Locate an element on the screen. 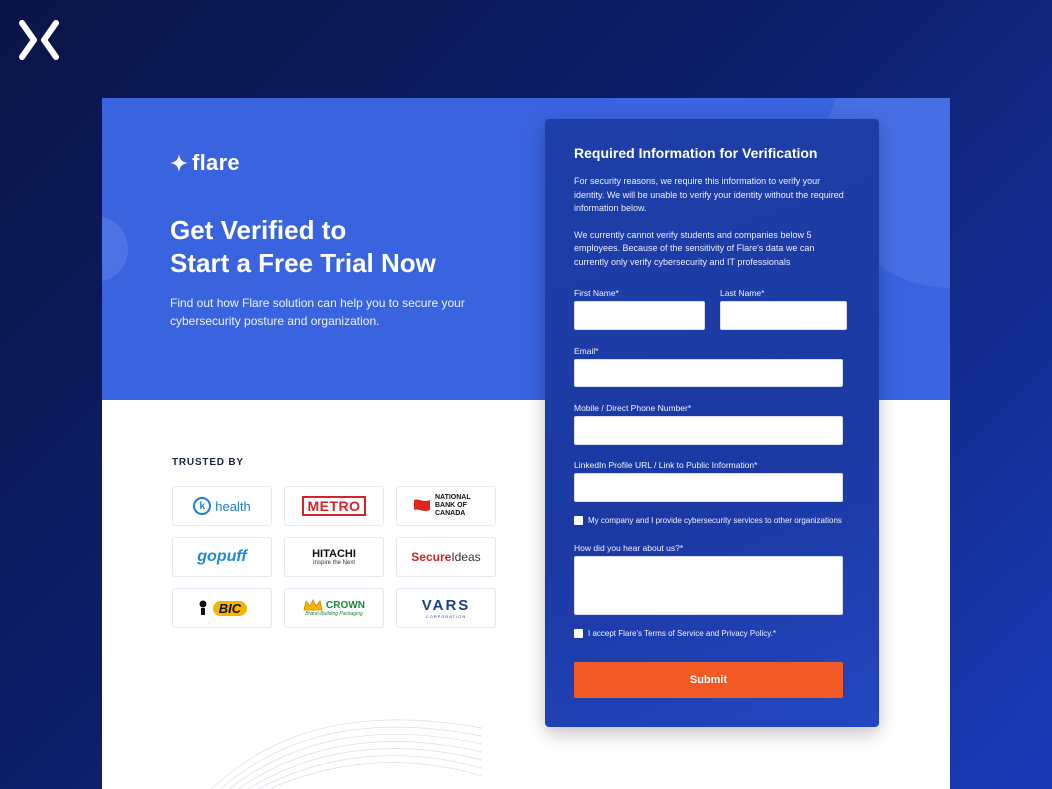  hear-about-textarea is located at coordinates (708, 585).